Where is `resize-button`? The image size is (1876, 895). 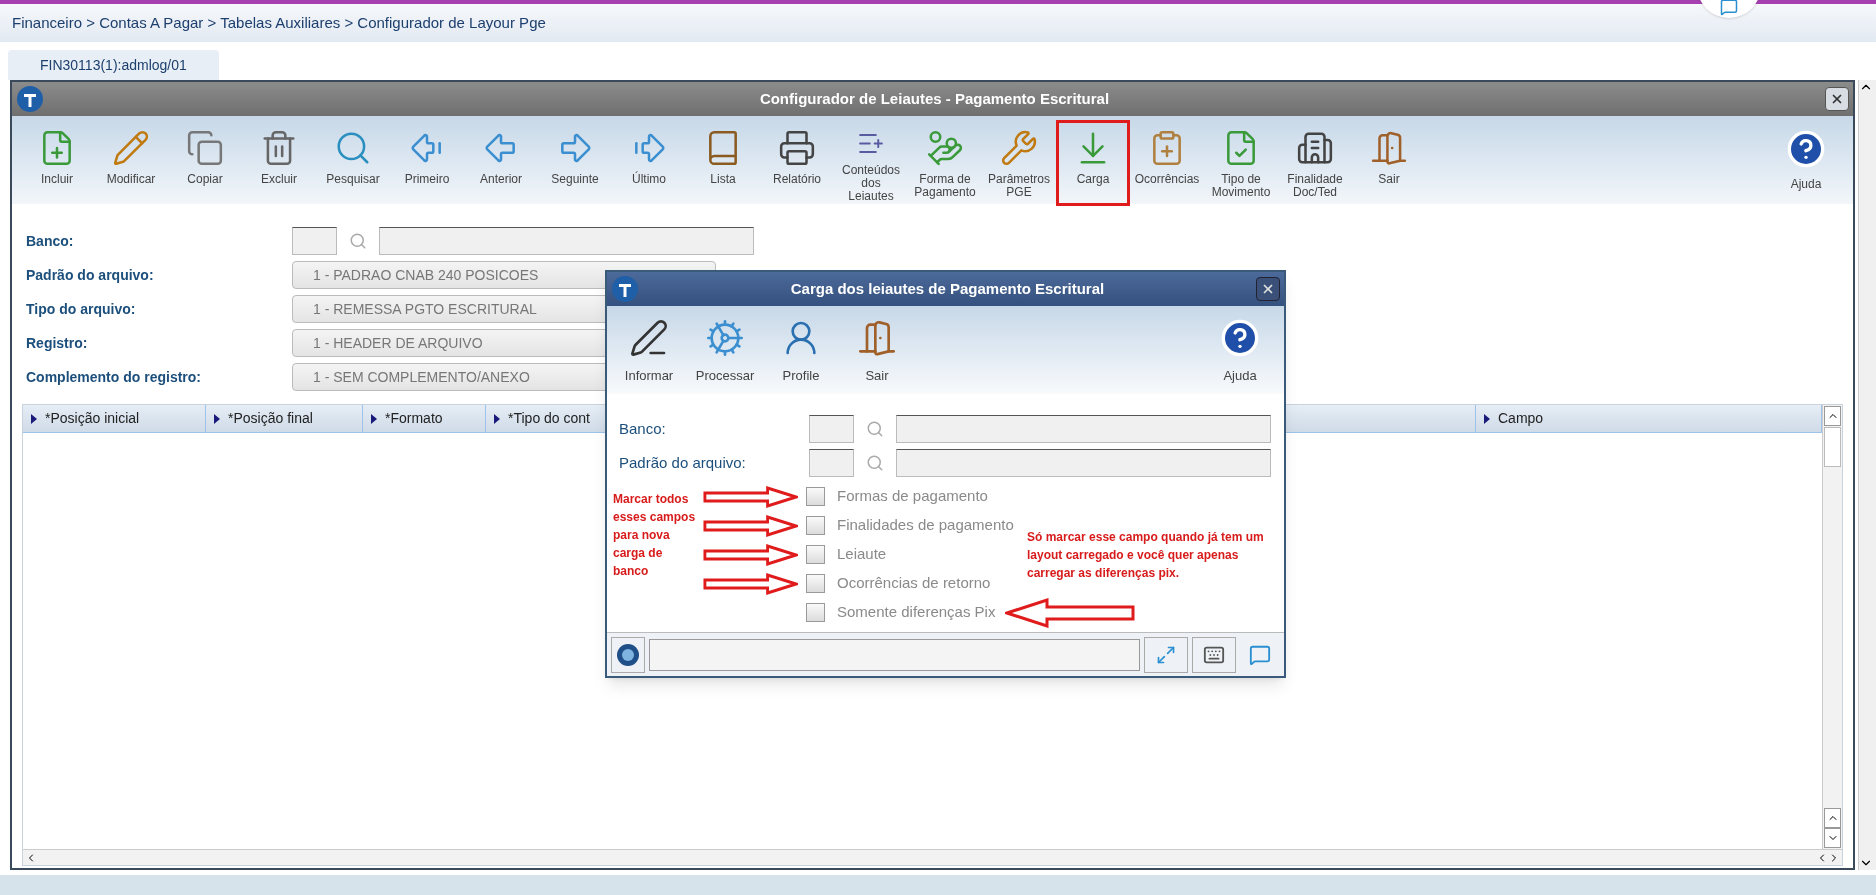
resize-button is located at coordinates (1166, 654).